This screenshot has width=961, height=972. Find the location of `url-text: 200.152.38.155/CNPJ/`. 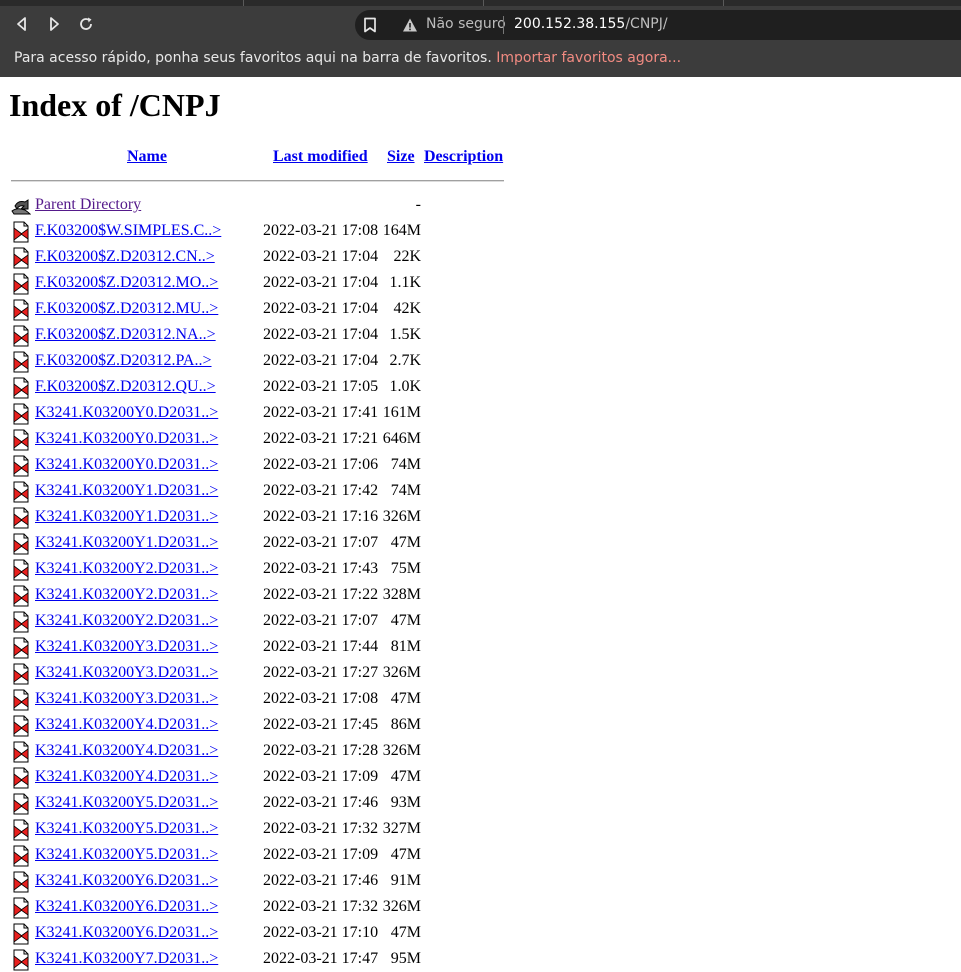

url-text: 200.152.38.155/CNPJ/ is located at coordinates (591, 24).